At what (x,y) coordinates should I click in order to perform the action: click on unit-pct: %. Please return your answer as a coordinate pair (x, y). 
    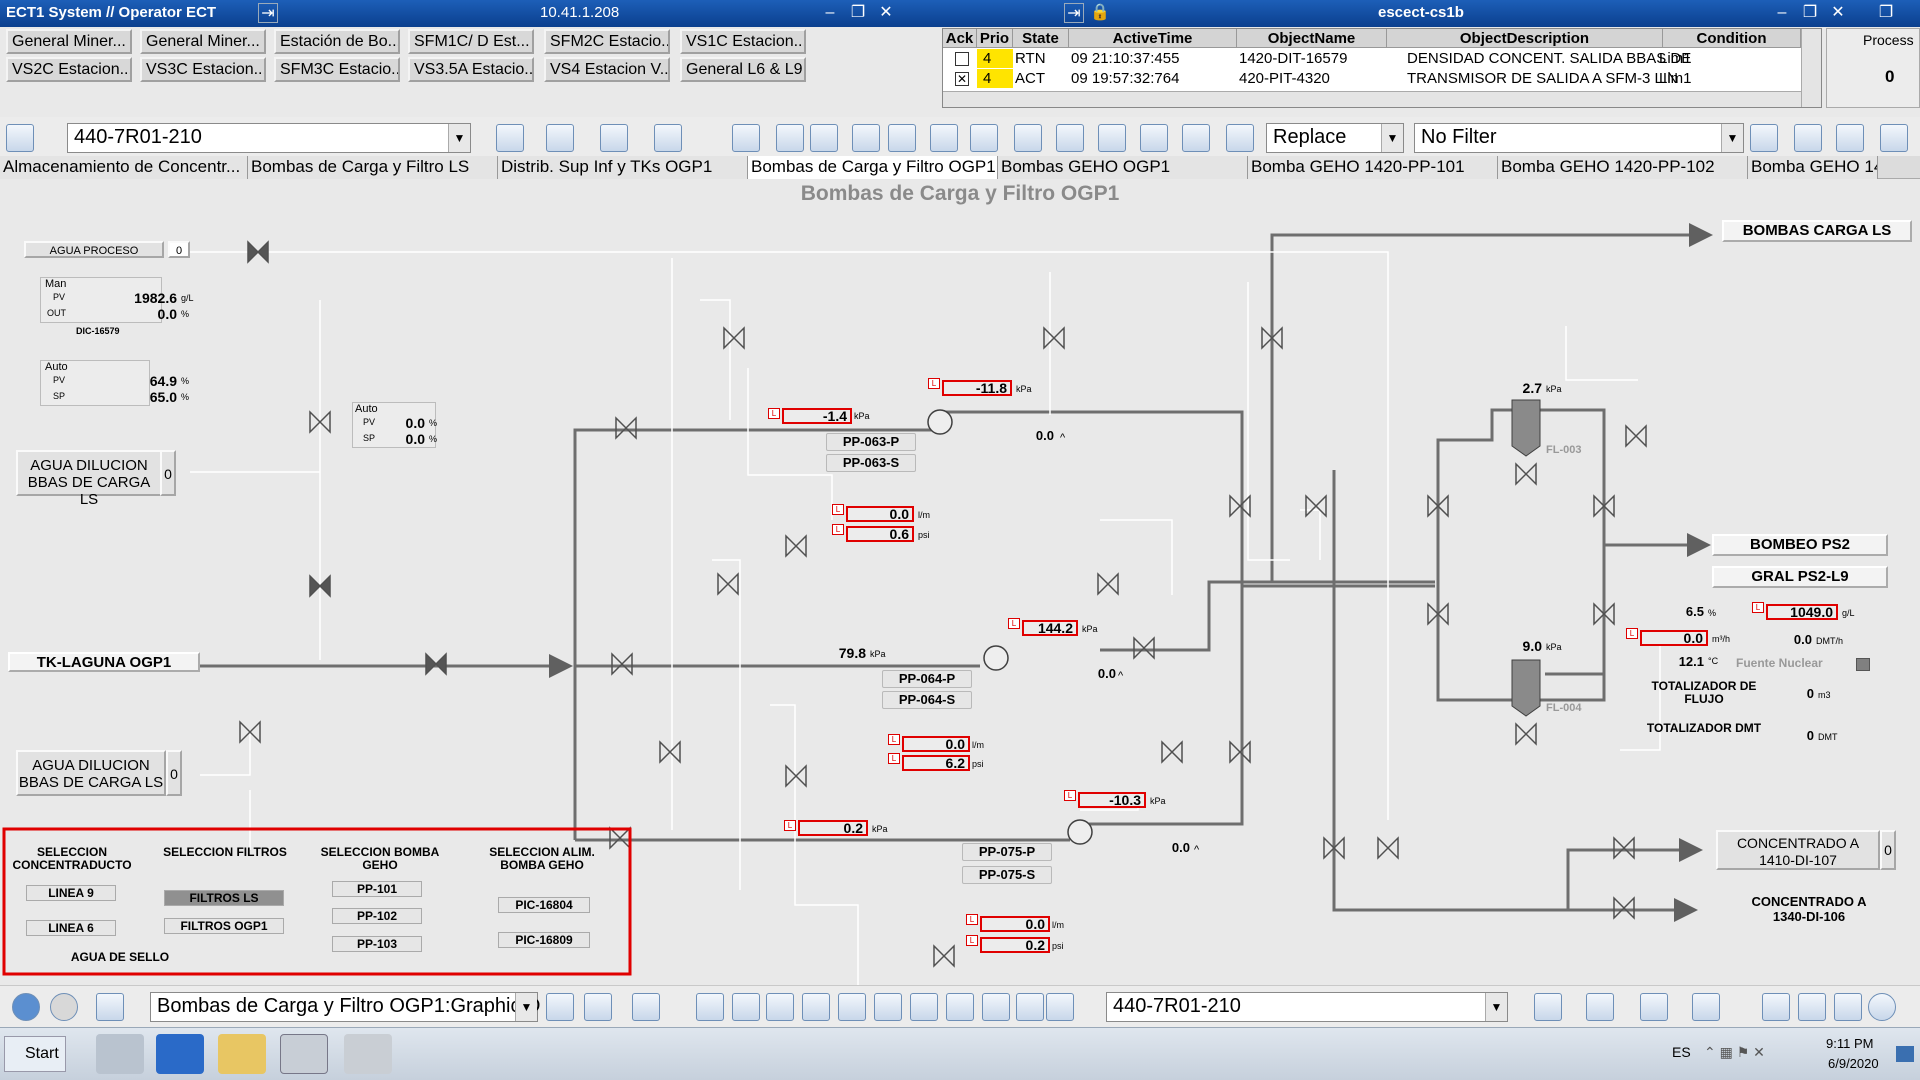
    Looking at the image, I should click on (1712, 613).